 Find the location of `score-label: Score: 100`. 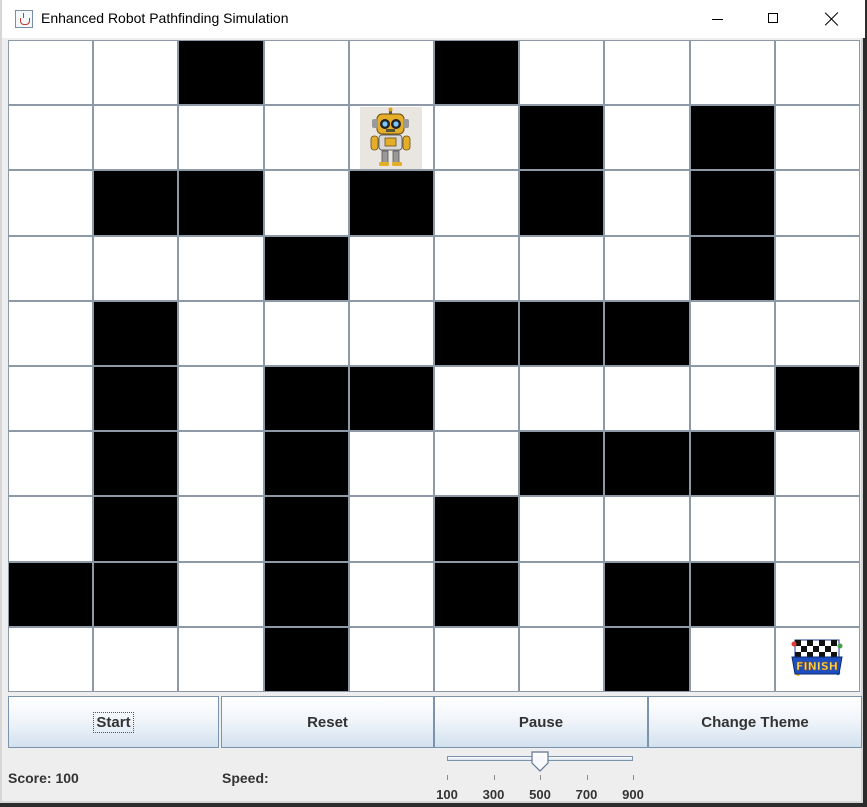

score-label: Score: 100 is located at coordinates (43, 778).